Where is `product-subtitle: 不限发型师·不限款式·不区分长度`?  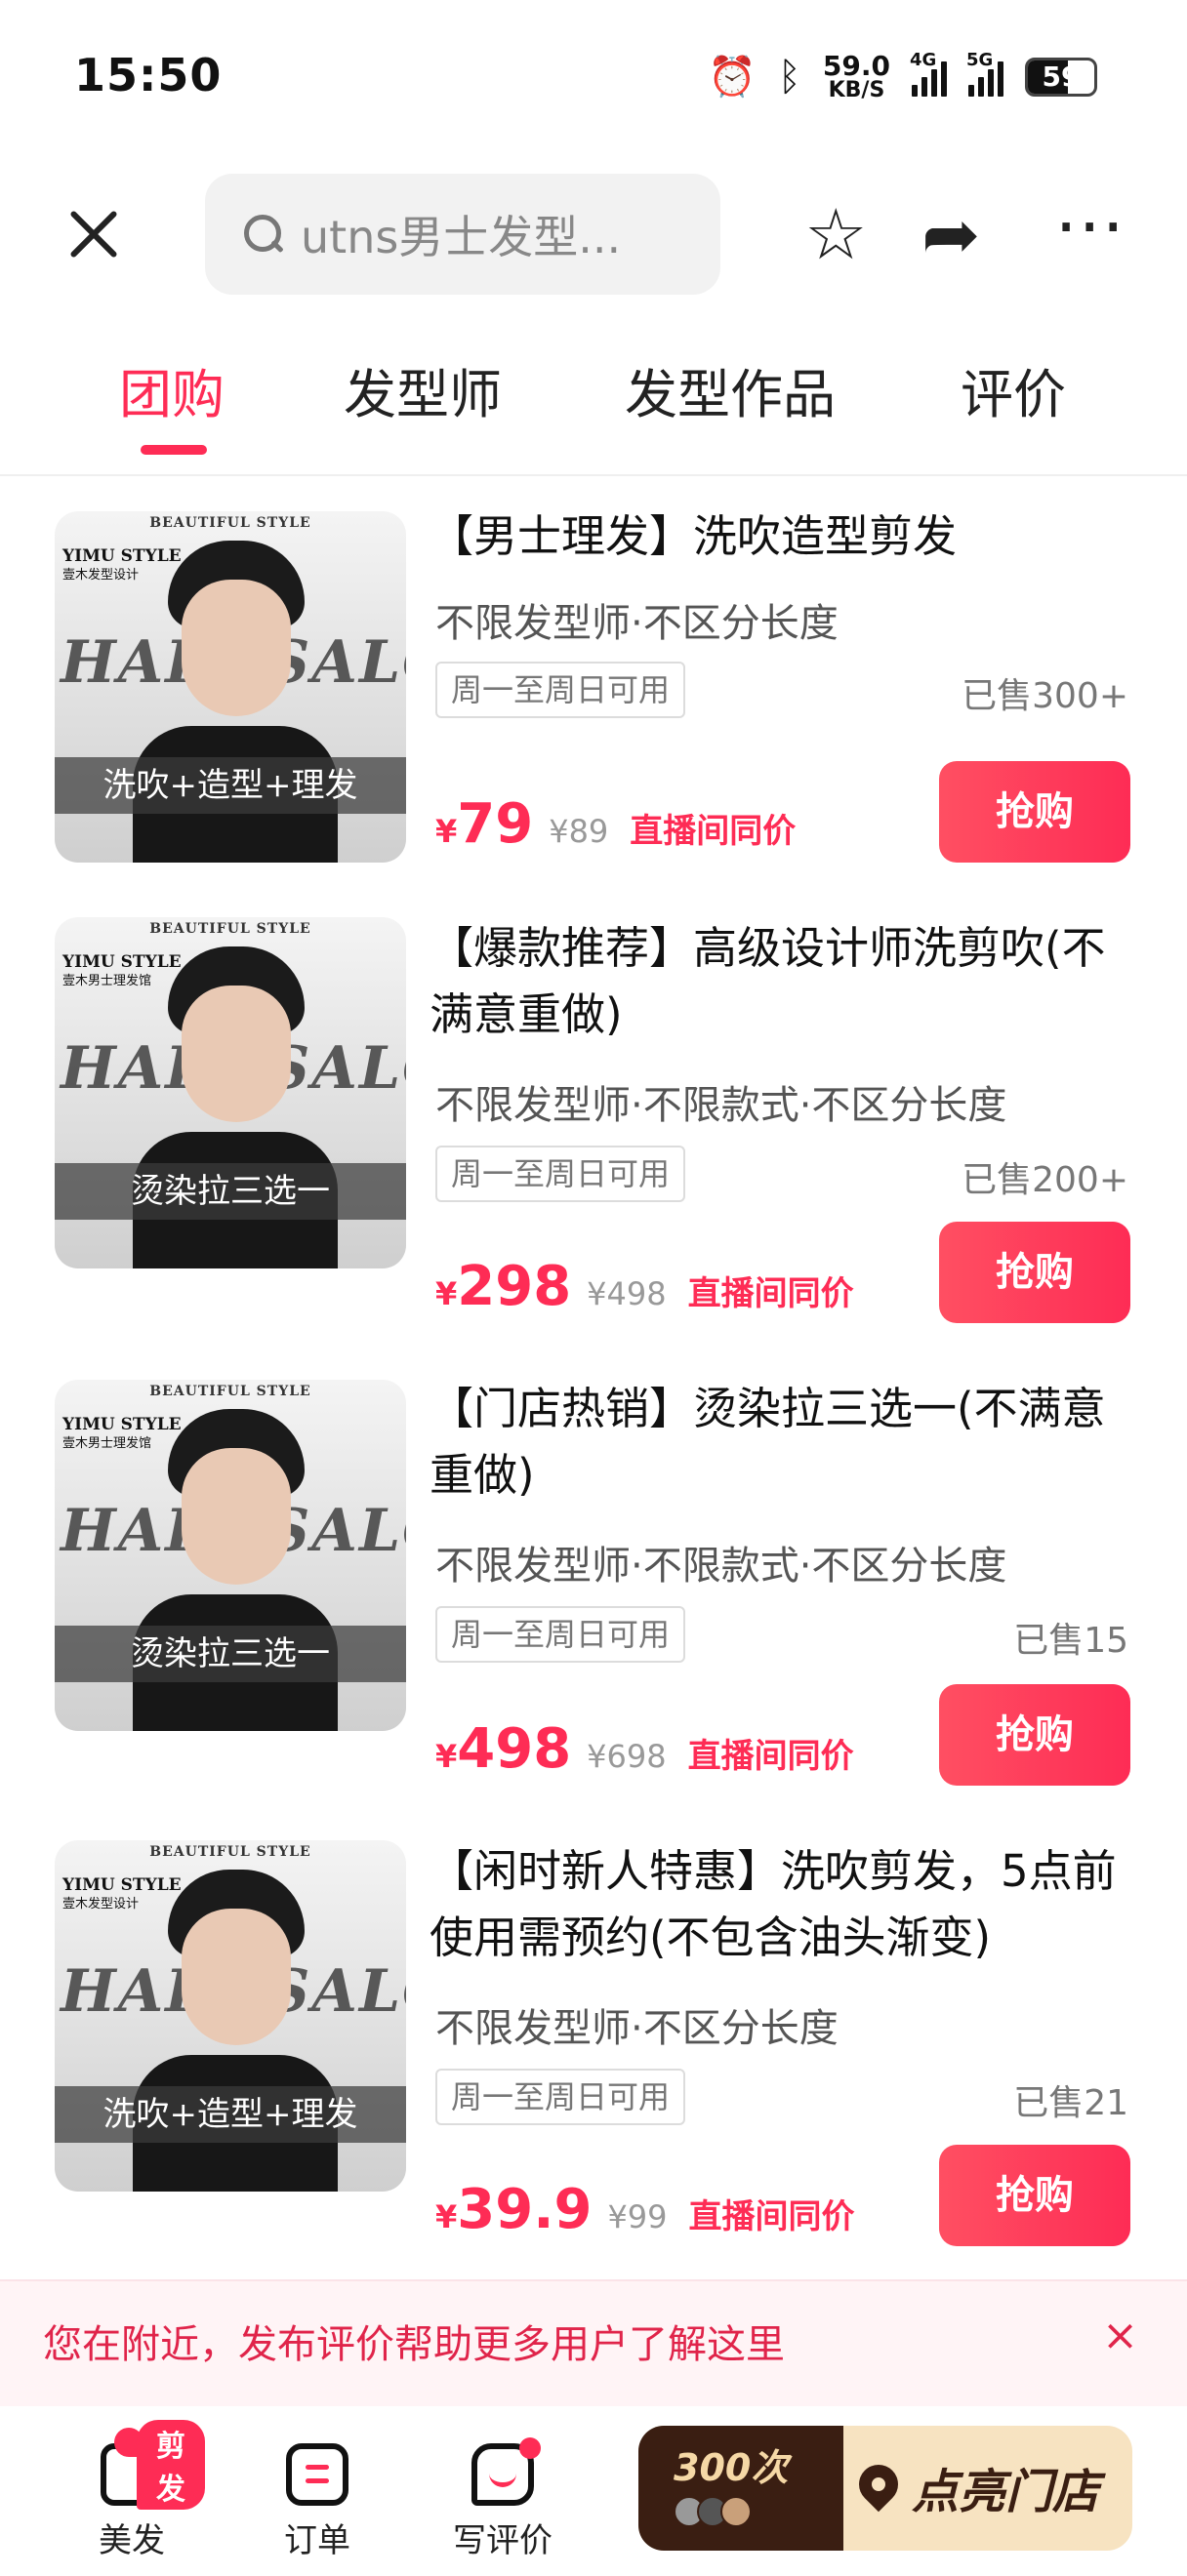 product-subtitle: 不限发型师·不限款式·不区分长度 is located at coordinates (721, 1566).